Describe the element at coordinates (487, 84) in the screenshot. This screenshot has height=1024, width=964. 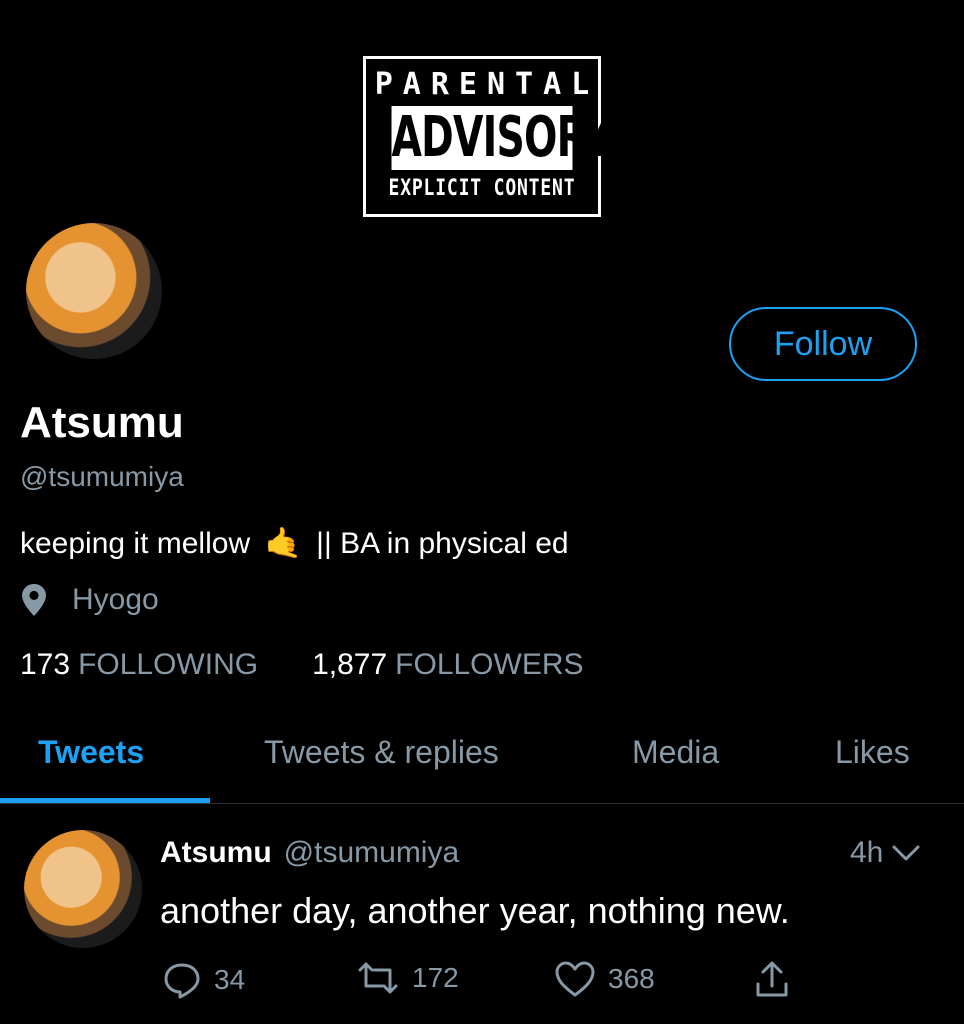
I see `banner-line-1: PARENTAL` at that location.